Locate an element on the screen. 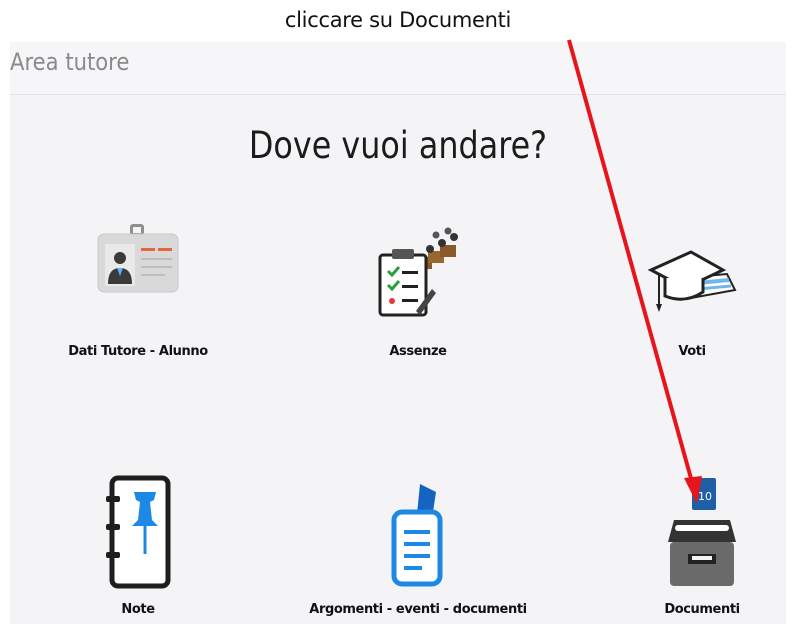 This screenshot has height=624, width=796. tile-label: Voti is located at coordinates (692, 351).